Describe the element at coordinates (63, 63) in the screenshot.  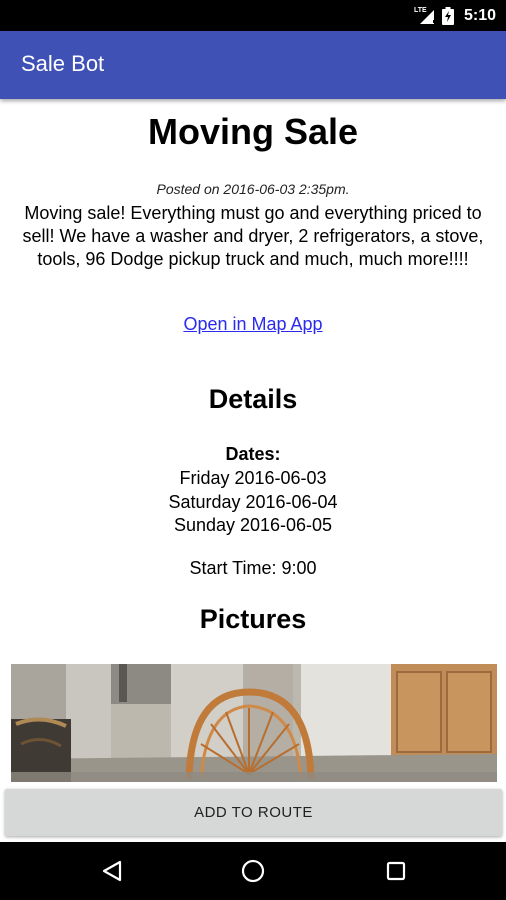
I see `app-title: Sale Bot` at that location.